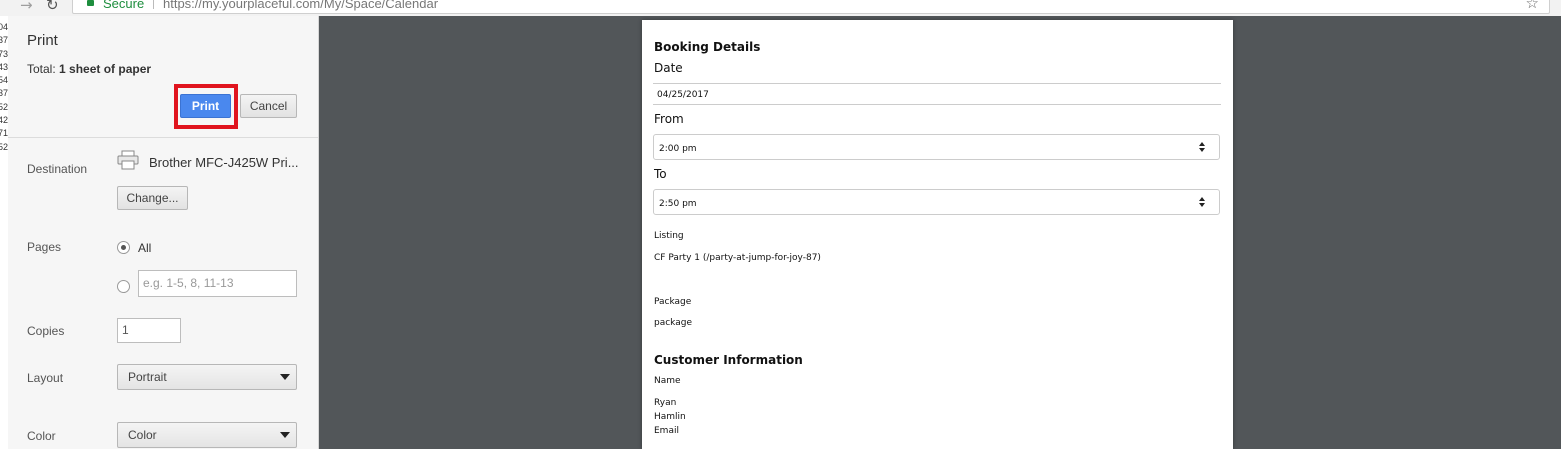 The width and height of the screenshot is (1561, 449). Describe the element at coordinates (670, 417) in the screenshot. I see `last-name: Hamlin` at that location.